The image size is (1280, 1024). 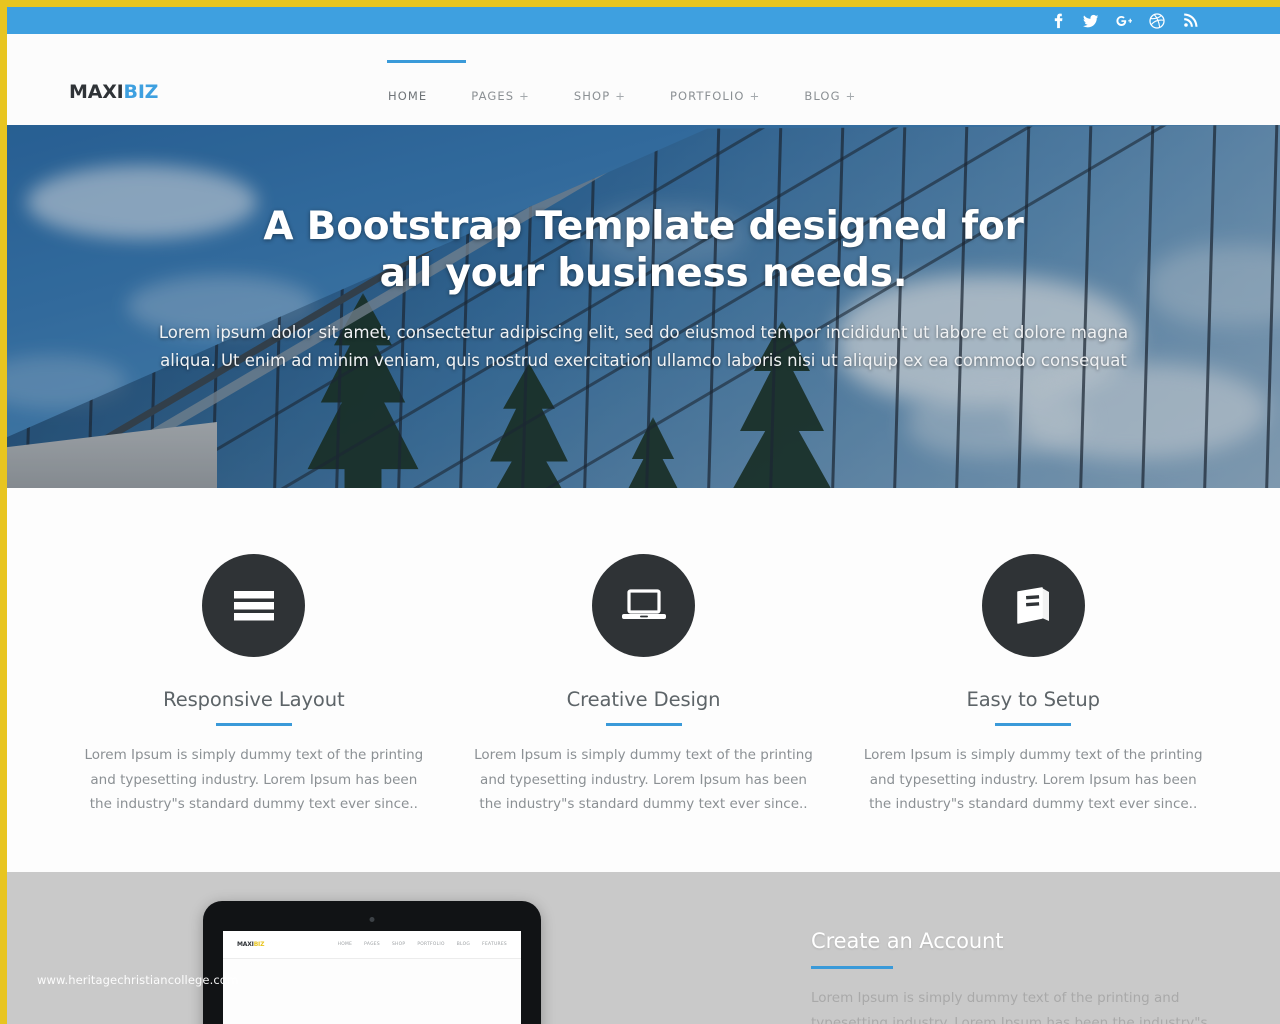 What do you see at coordinates (1157, 20) in the screenshot?
I see `dribbble-icon` at bounding box center [1157, 20].